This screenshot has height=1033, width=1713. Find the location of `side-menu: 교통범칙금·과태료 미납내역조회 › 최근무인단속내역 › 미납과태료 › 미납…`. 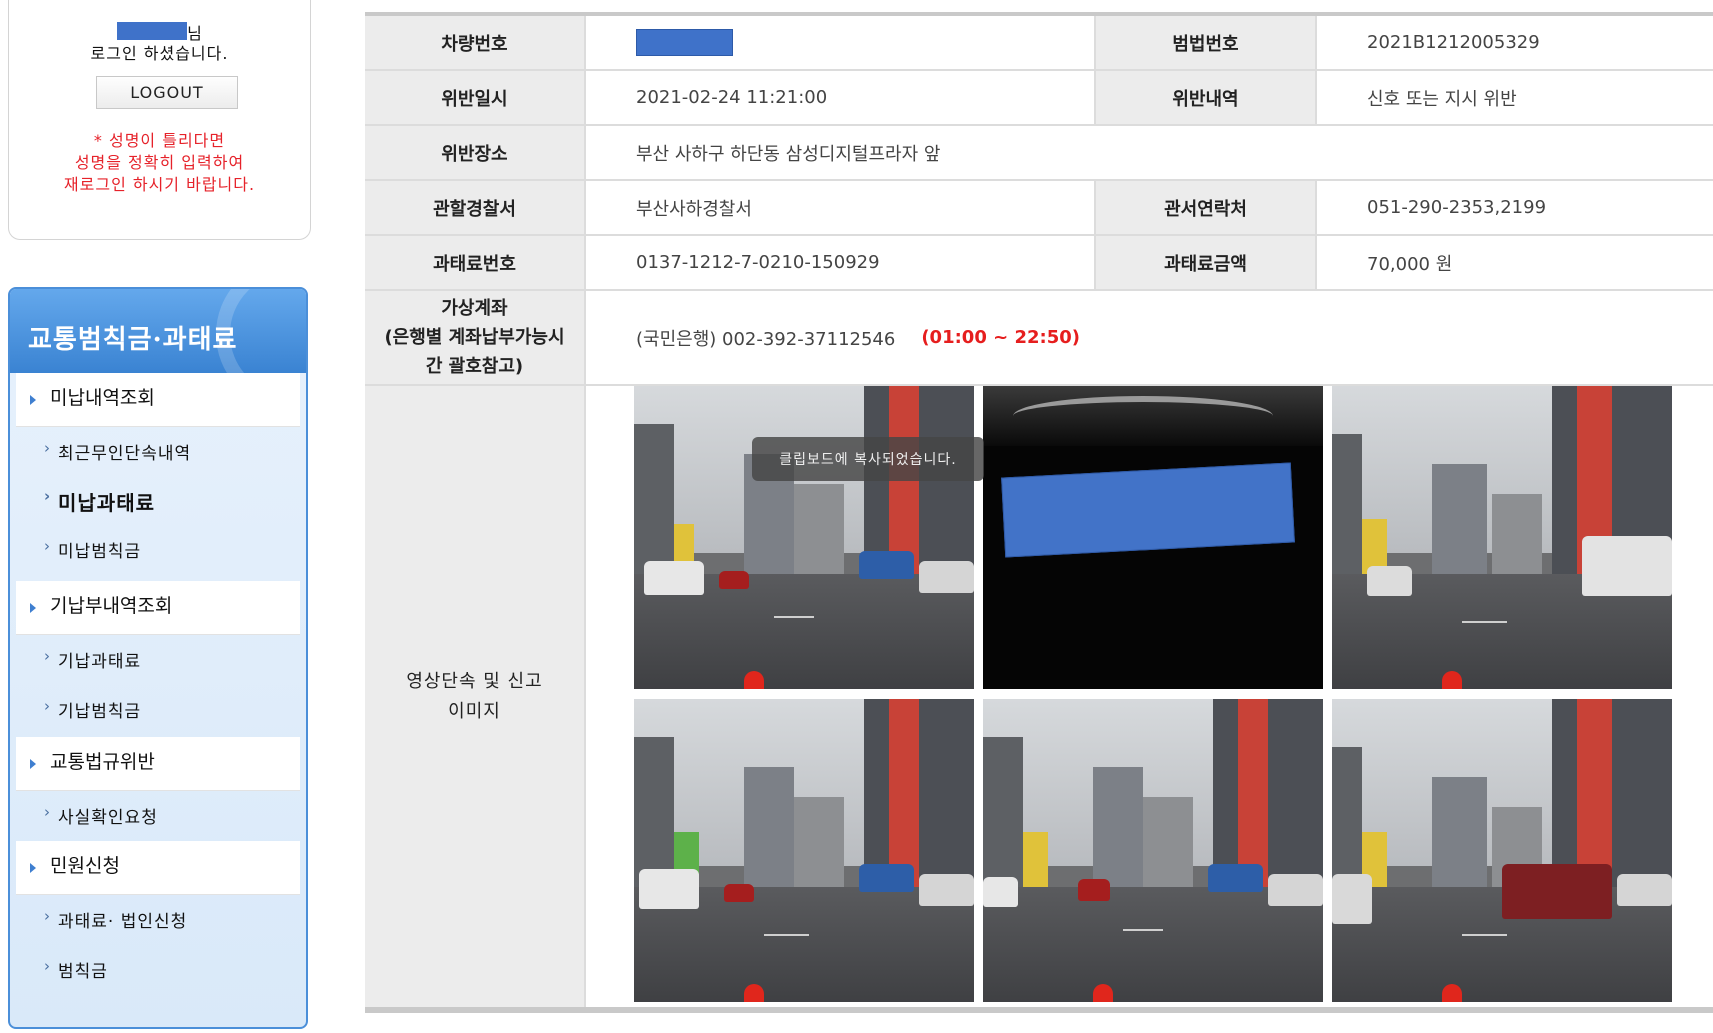

side-menu: 교통범칙금·과태료 미납내역조회 › 최근무인단속내역 › 미납과태료 › 미납… is located at coordinates (158, 658).